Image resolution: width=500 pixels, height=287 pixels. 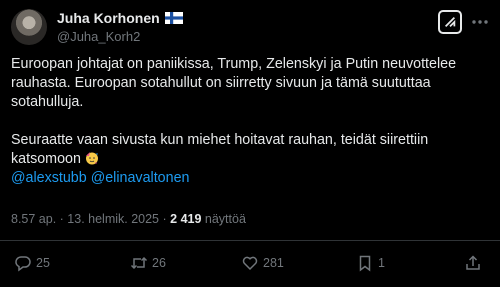 I want to click on finland-flag-icon, so click(x=173, y=18).